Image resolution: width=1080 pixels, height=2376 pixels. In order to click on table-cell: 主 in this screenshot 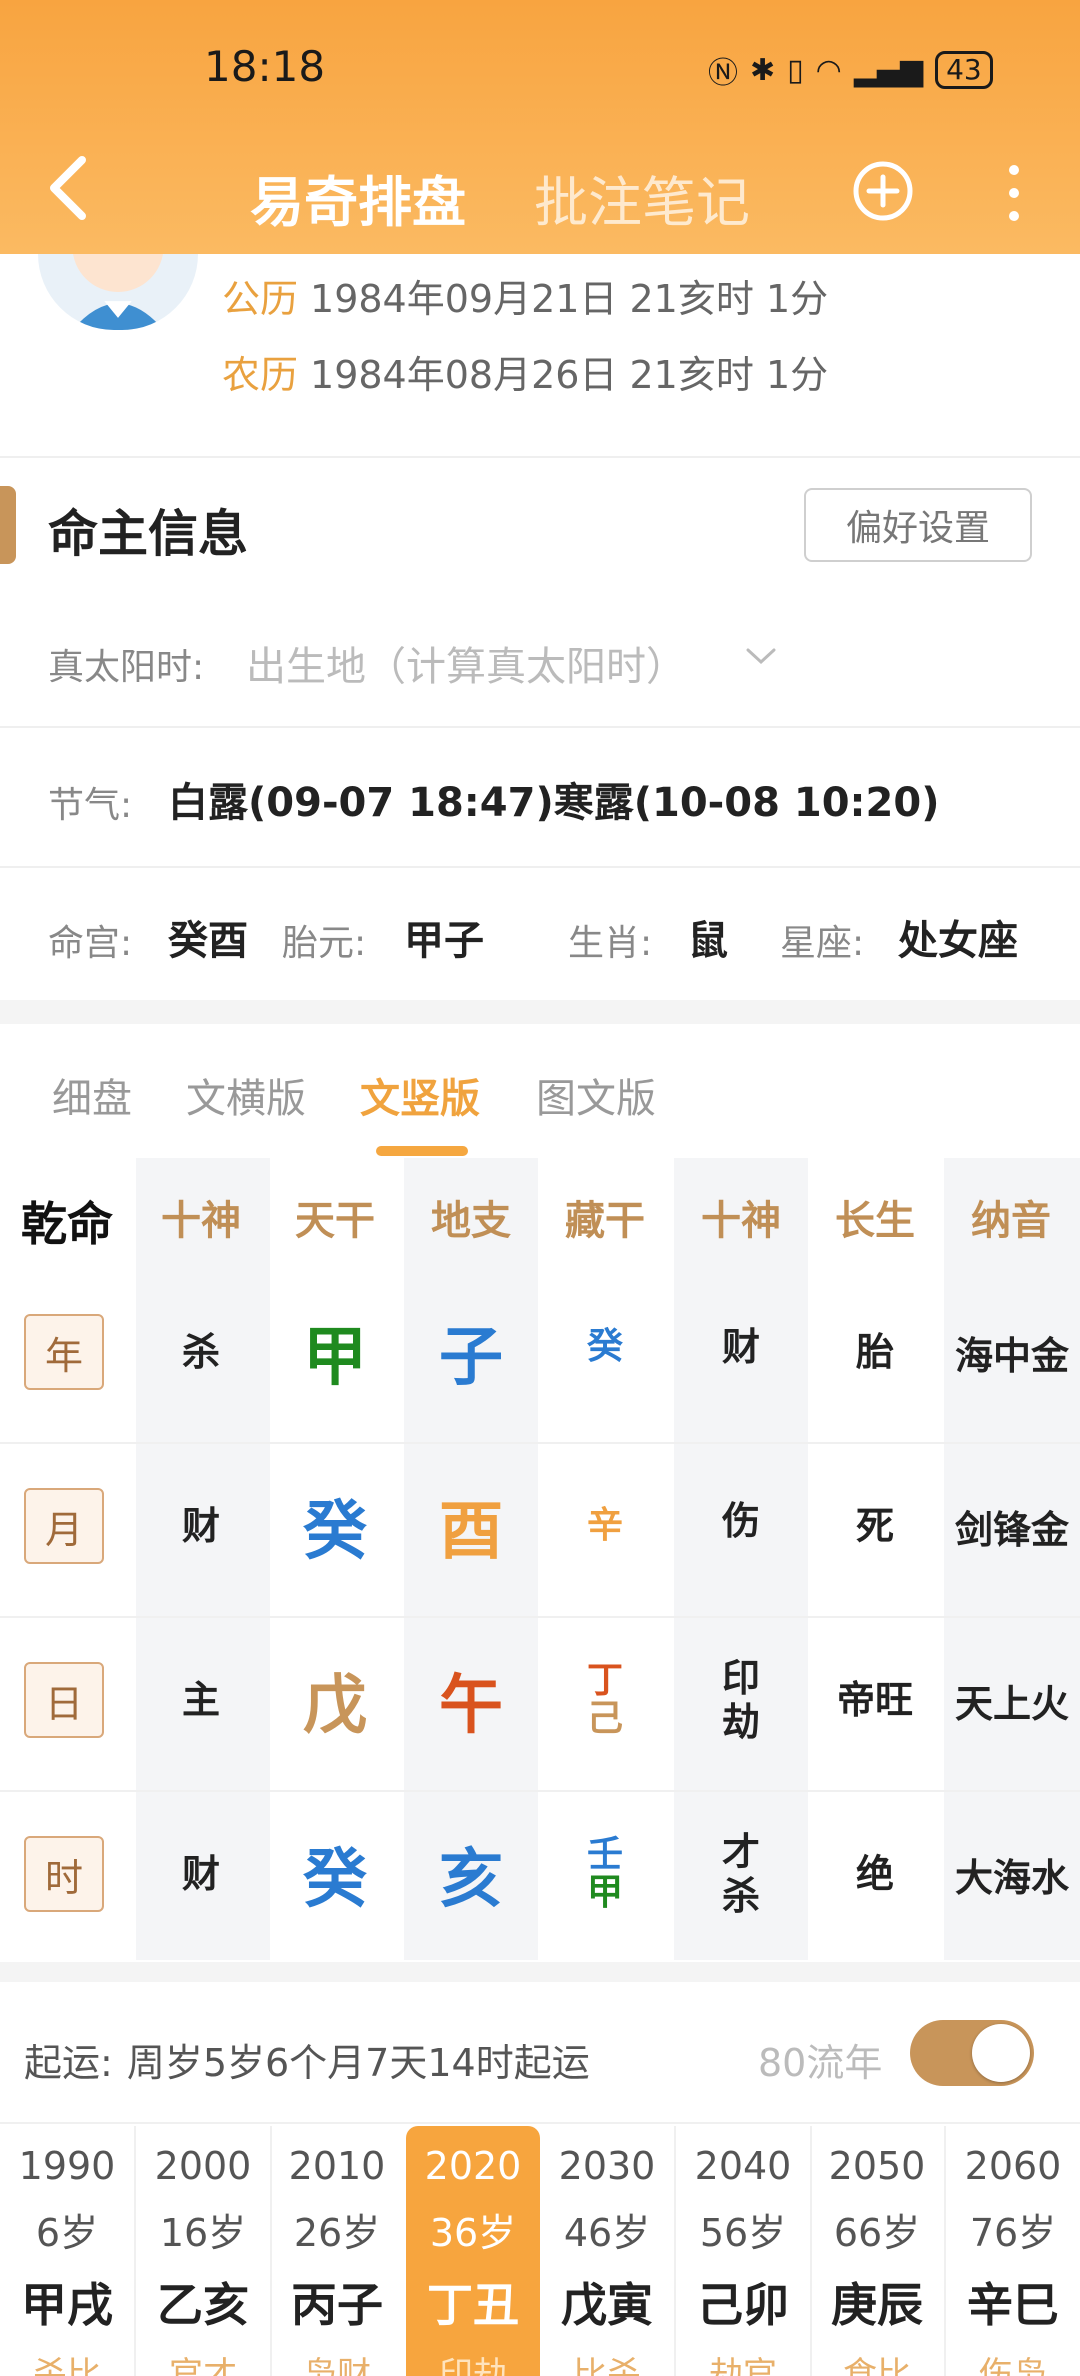, I will do `click(201, 1700)`.